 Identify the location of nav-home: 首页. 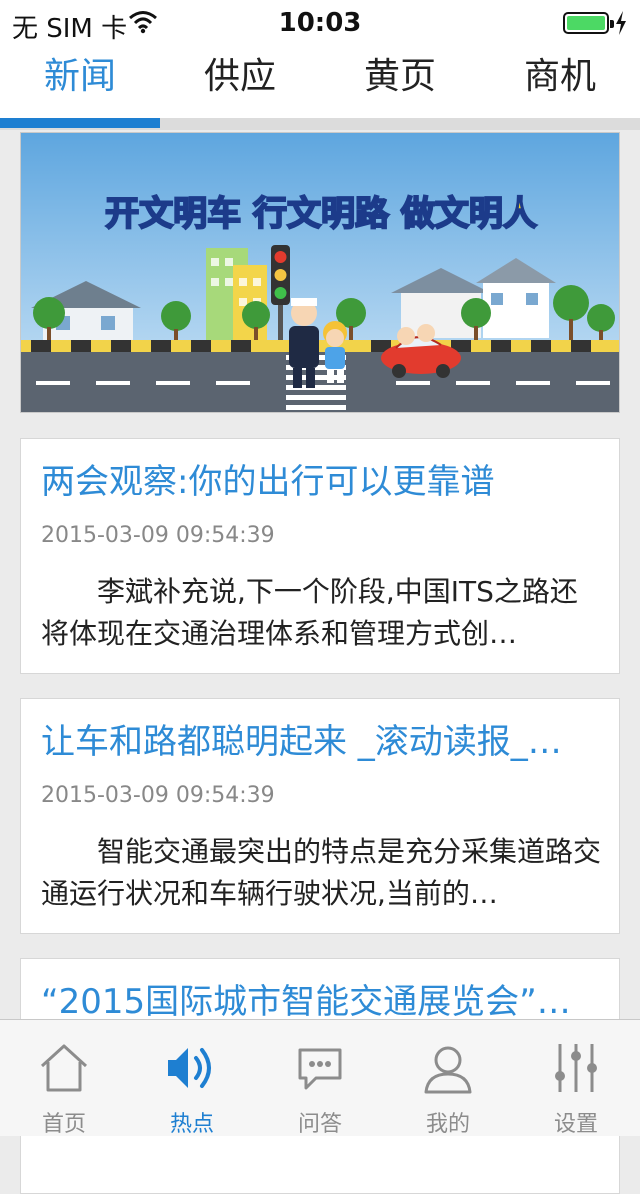
(64, 1078).